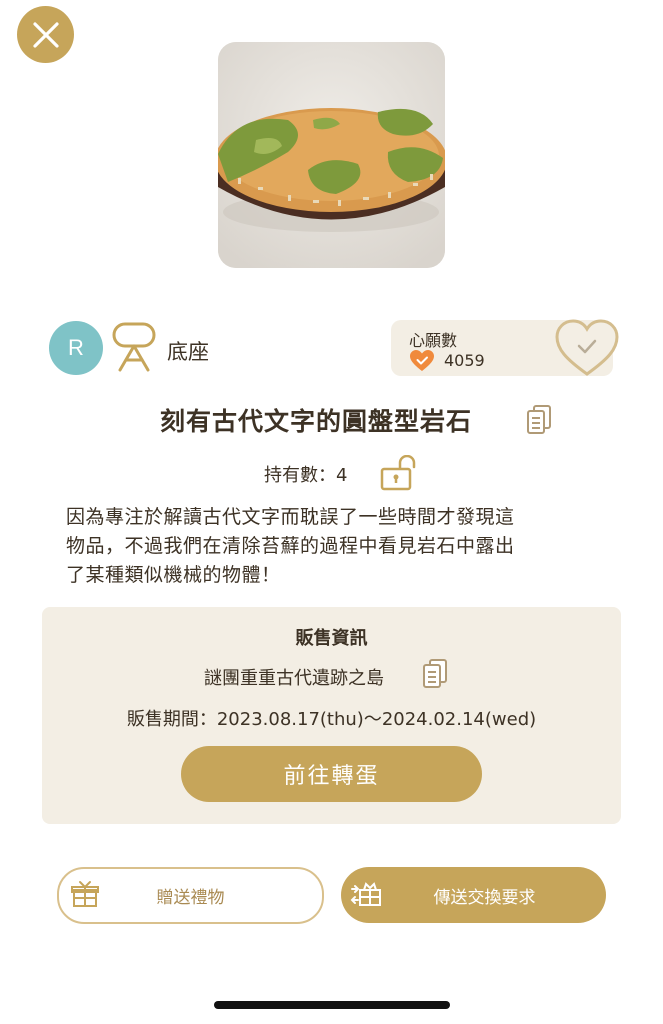  Describe the element at coordinates (484, 897) in the screenshot. I see `send-trade-request-label: 傳送交換要求` at that location.